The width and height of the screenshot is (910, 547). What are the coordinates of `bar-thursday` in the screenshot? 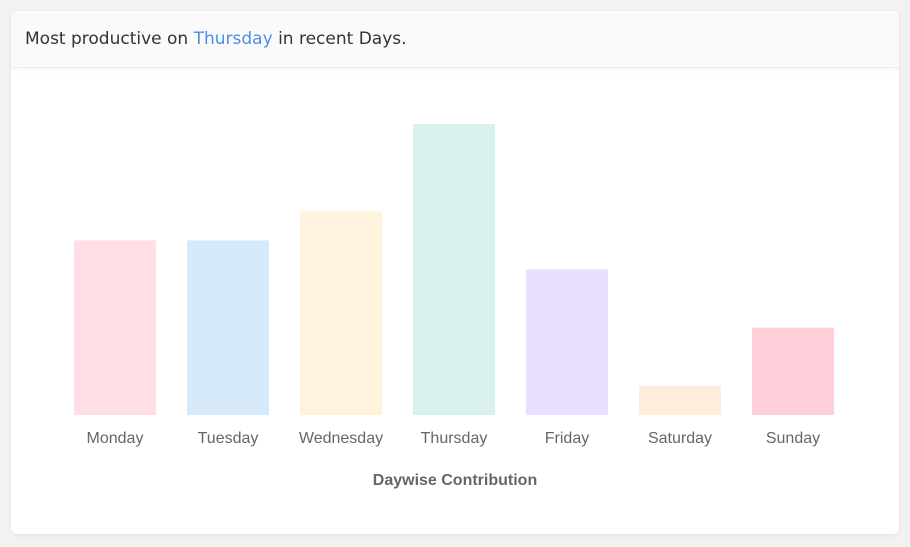 It's located at (454, 269).